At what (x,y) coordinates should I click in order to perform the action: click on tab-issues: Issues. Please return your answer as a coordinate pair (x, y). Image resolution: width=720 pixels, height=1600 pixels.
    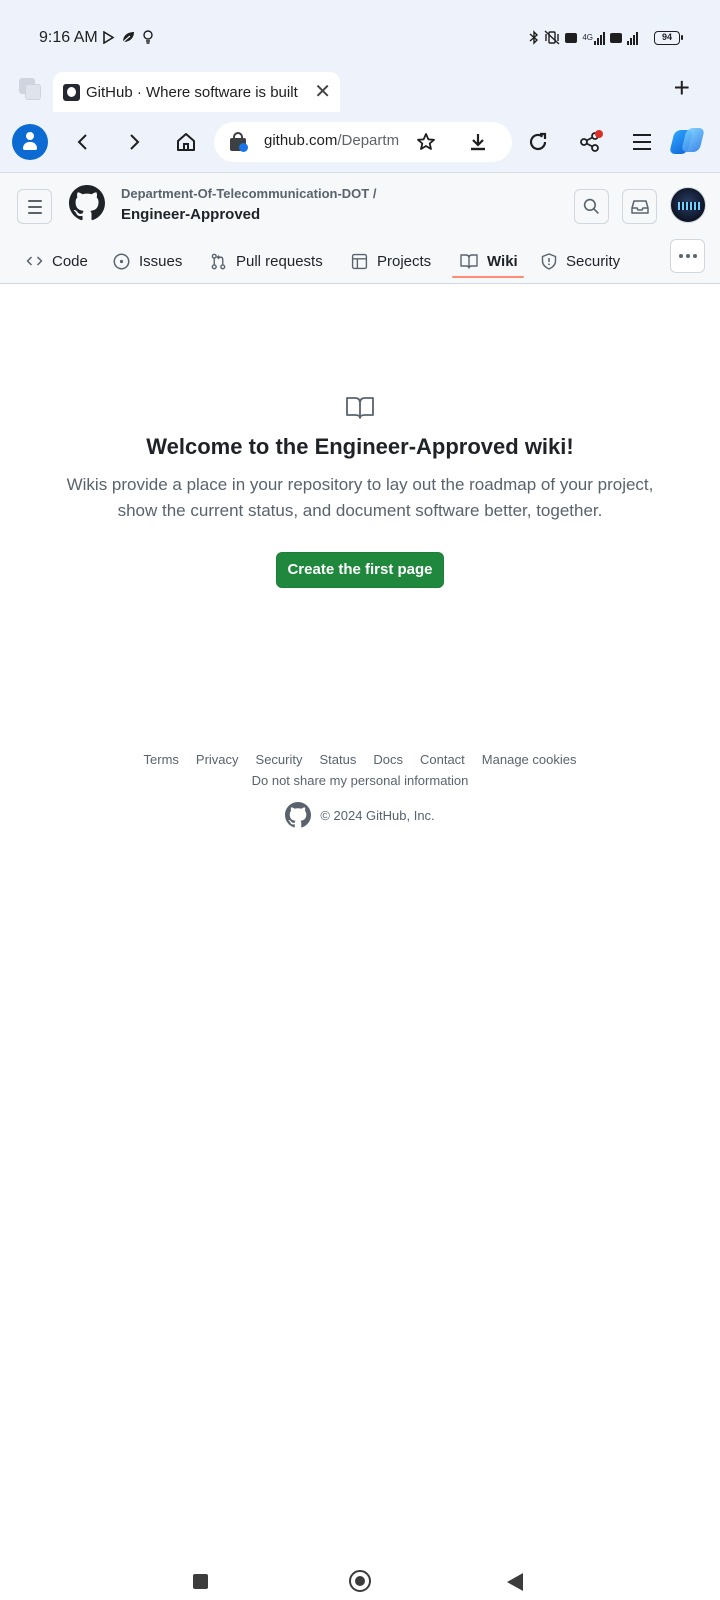
    Looking at the image, I should click on (147, 261).